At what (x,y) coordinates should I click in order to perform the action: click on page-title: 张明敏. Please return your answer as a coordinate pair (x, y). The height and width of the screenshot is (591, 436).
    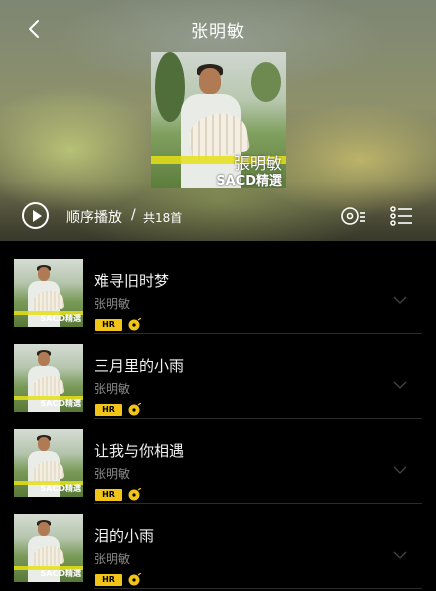
    Looking at the image, I should click on (218, 32).